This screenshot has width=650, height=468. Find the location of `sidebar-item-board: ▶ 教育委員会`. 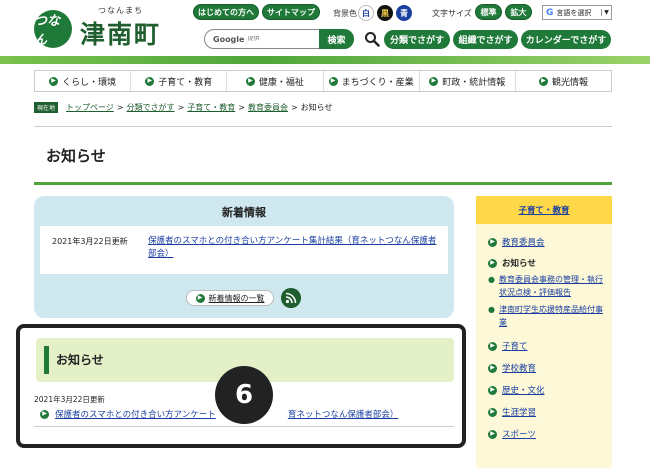

sidebar-item-board: ▶ 教育委員会 is located at coordinates (516, 242).